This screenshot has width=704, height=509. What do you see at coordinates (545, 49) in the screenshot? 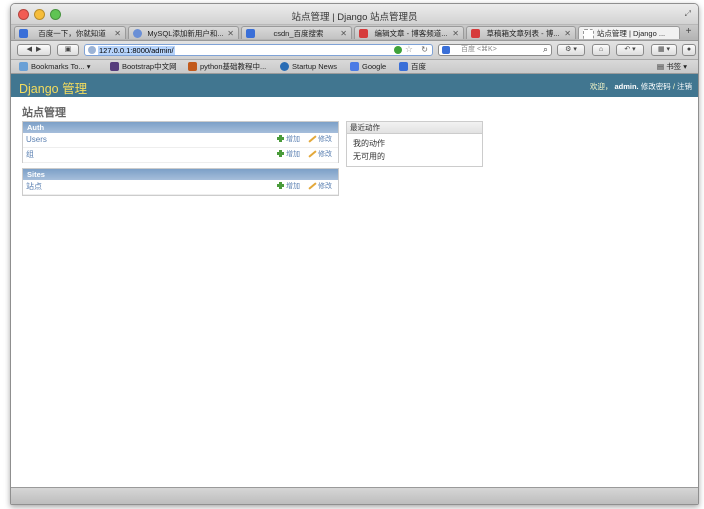
I see `search-icon: ⌕` at bounding box center [545, 49].